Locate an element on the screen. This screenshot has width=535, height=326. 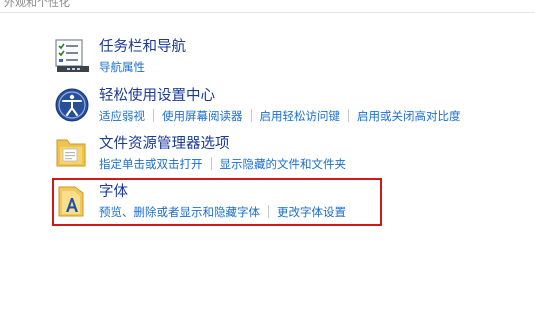
category-file-explorer-options: 文件资源管理器选项 指定单击或双击打开 显示隐藏的文件和文件夹 is located at coordinates (287, 157).